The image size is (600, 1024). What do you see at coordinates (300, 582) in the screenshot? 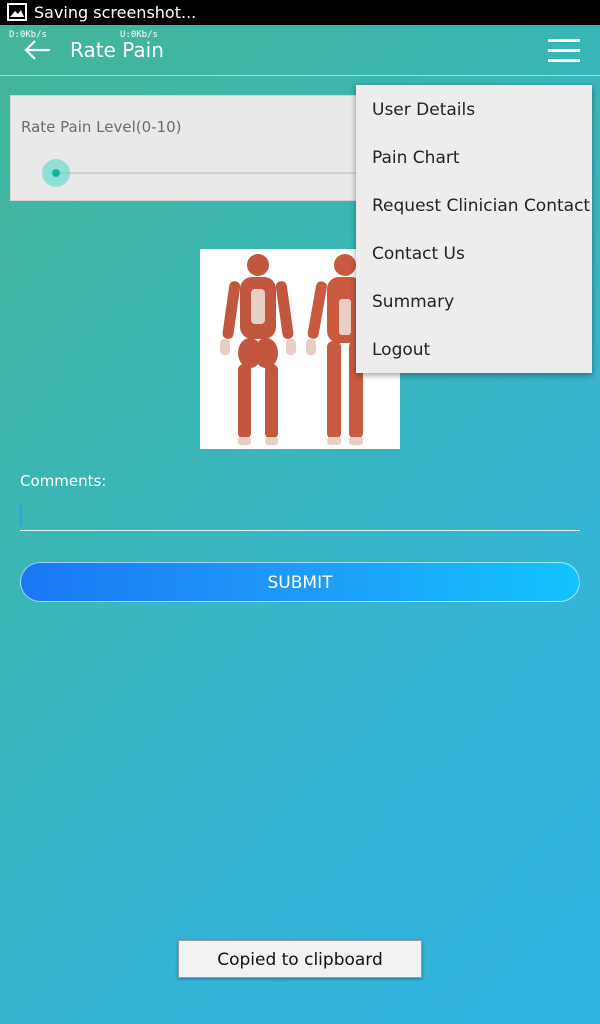
I see `submit-button: SUBMIT` at bounding box center [300, 582].